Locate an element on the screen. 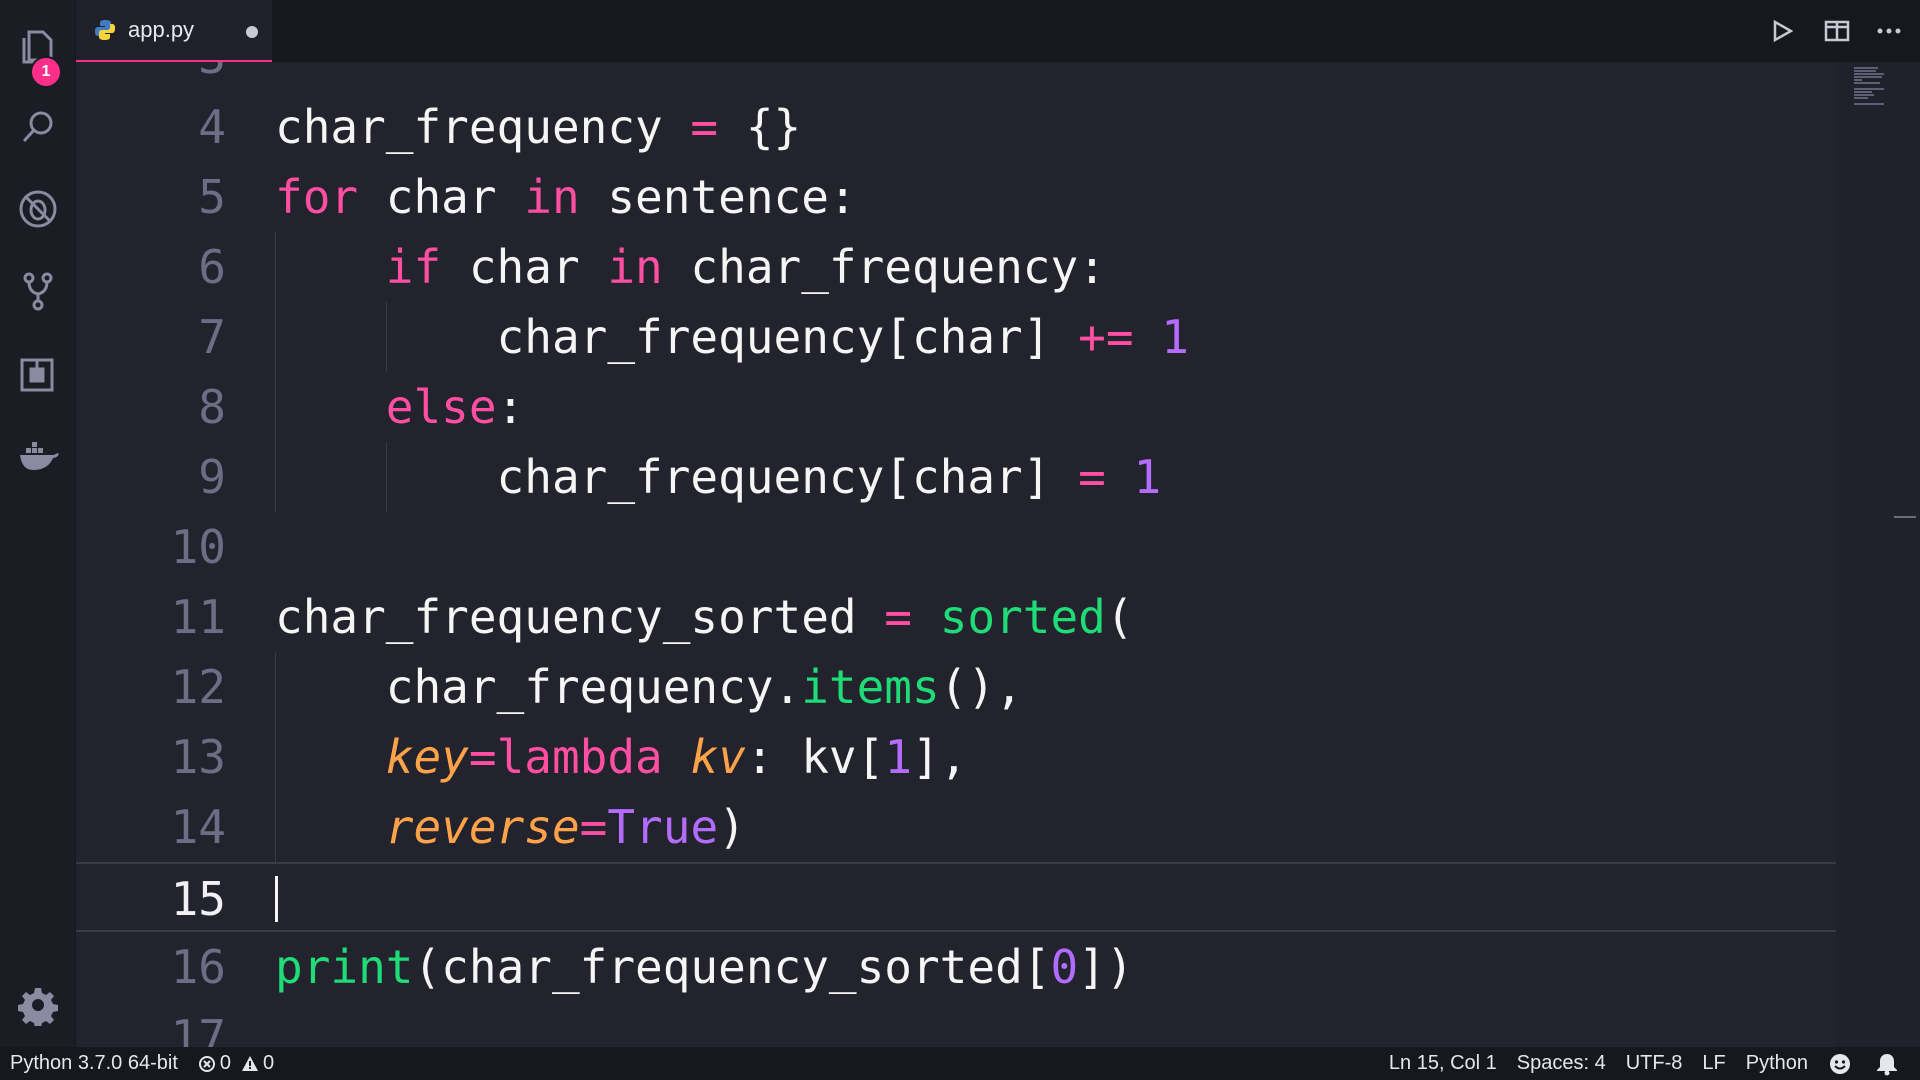 The height and width of the screenshot is (1080, 1920). line-code: reverse=True) is located at coordinates (510, 827).